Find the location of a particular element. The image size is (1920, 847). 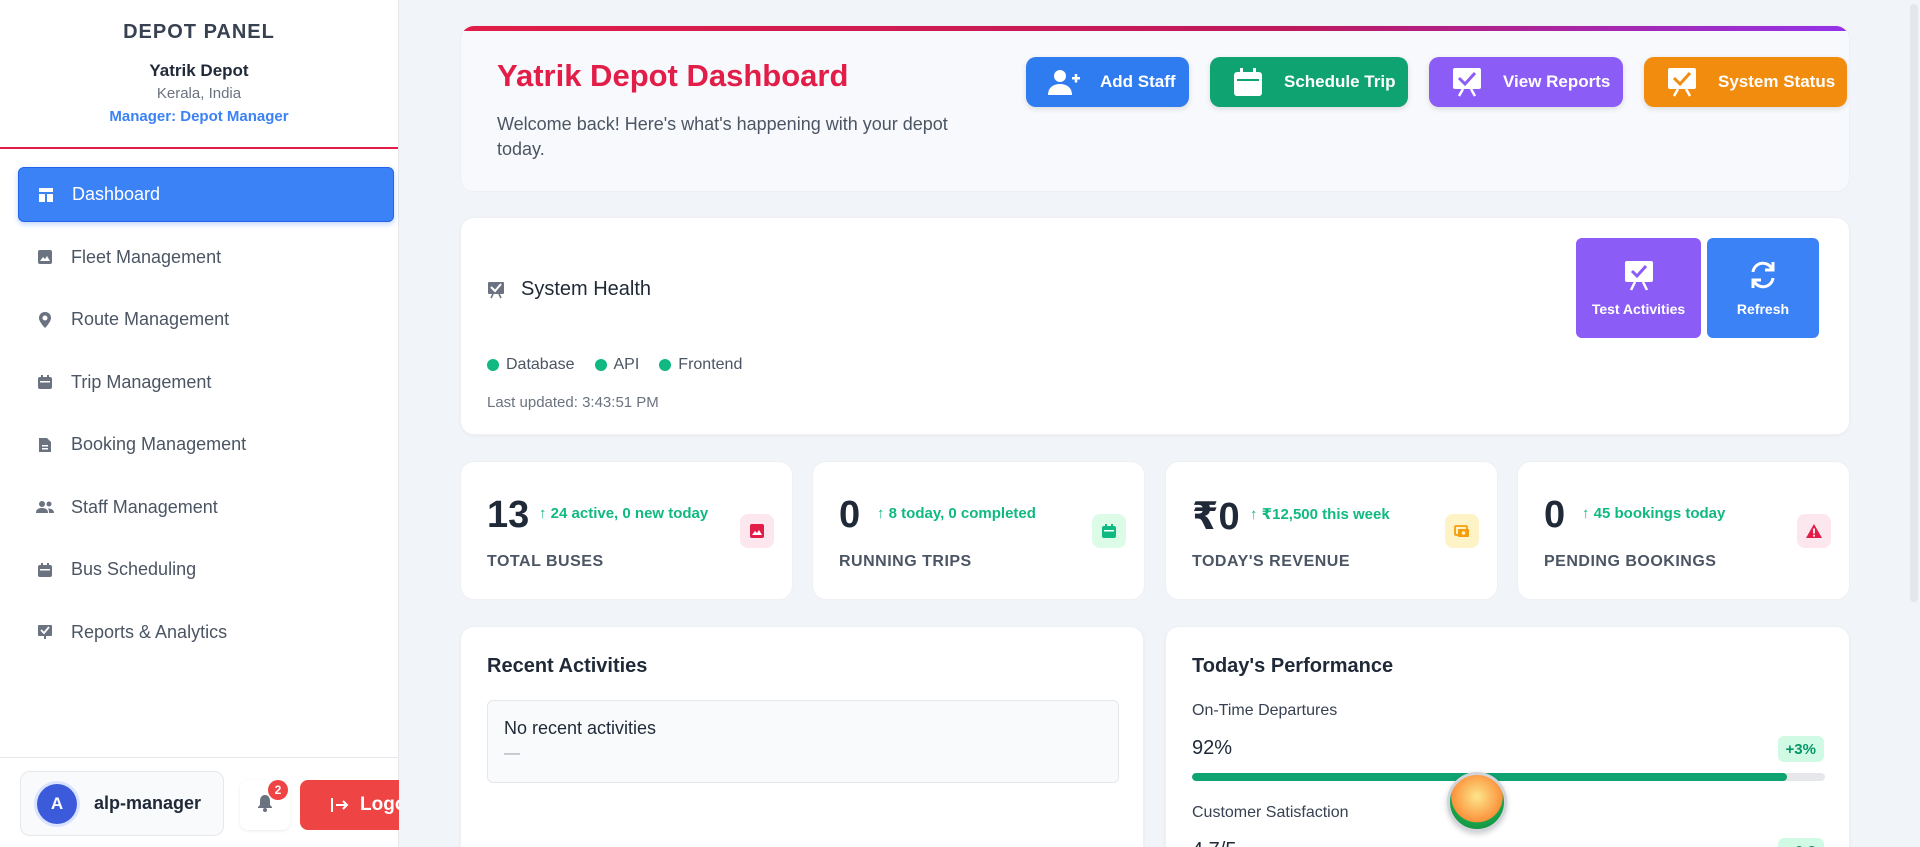

stat-card-pending-bookings: 0 ↑ 45 bookings today PENDING BOOKINGS is located at coordinates (1683, 530).